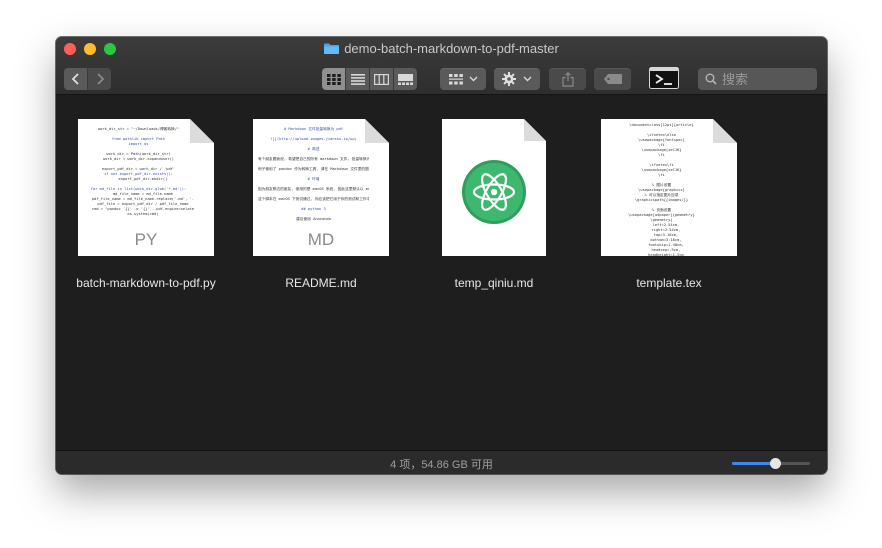  What do you see at coordinates (146, 283) in the screenshot?
I see `file-name: batch-markdown-to-pdf.py` at bounding box center [146, 283].